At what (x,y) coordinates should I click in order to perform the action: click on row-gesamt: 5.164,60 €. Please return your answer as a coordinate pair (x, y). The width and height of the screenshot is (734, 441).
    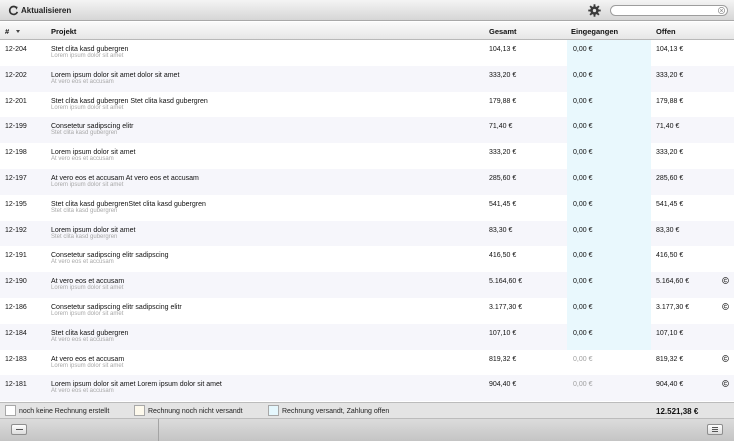
    Looking at the image, I should click on (506, 282).